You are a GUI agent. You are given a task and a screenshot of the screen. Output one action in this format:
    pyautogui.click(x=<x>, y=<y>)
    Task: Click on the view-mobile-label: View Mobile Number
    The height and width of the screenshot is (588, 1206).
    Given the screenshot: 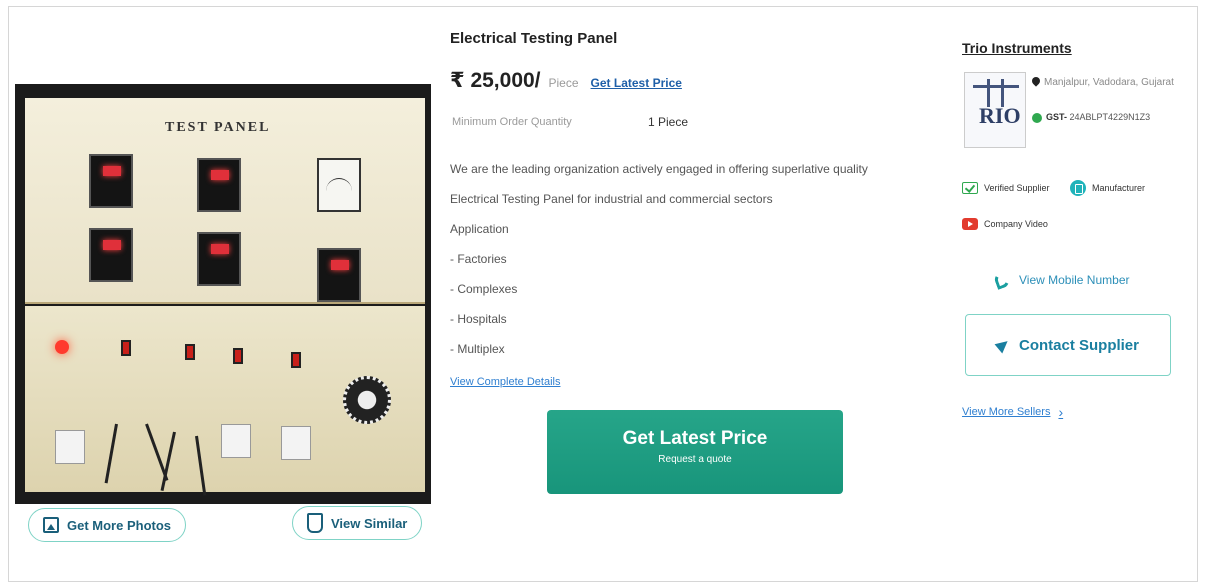 What is the action you would take?
    pyautogui.click(x=1074, y=280)
    